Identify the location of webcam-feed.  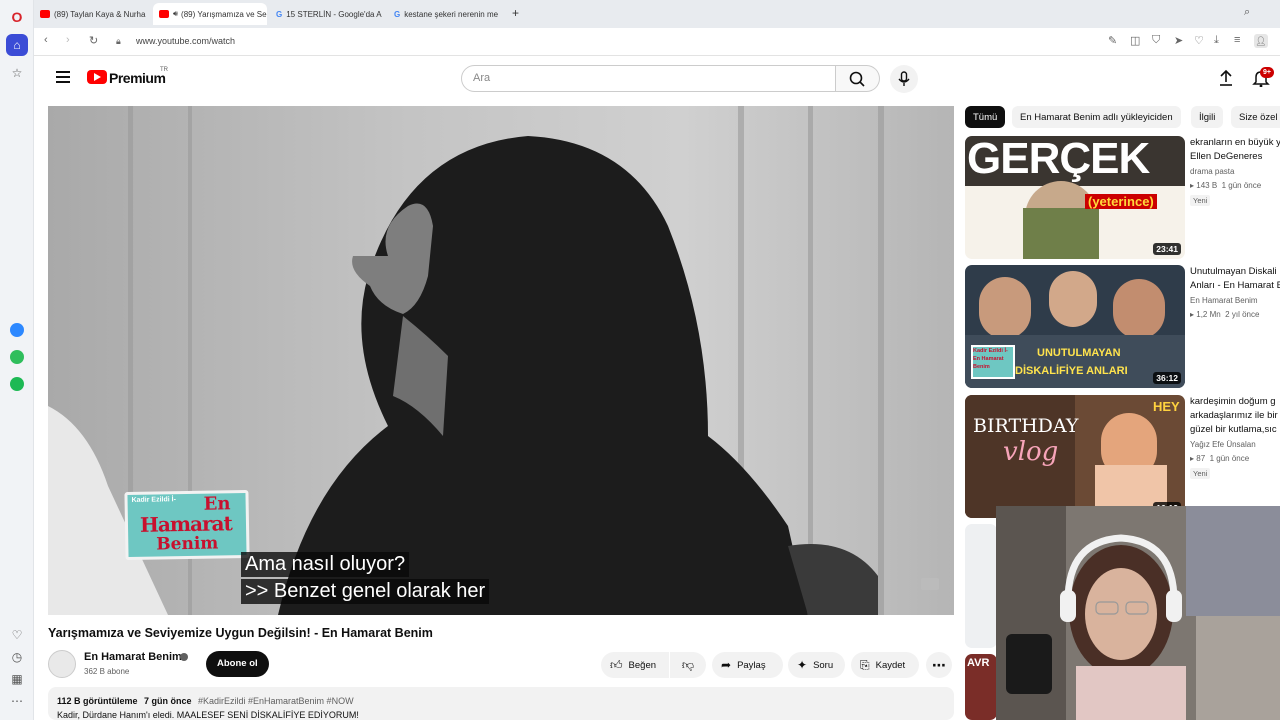
(1138, 613).